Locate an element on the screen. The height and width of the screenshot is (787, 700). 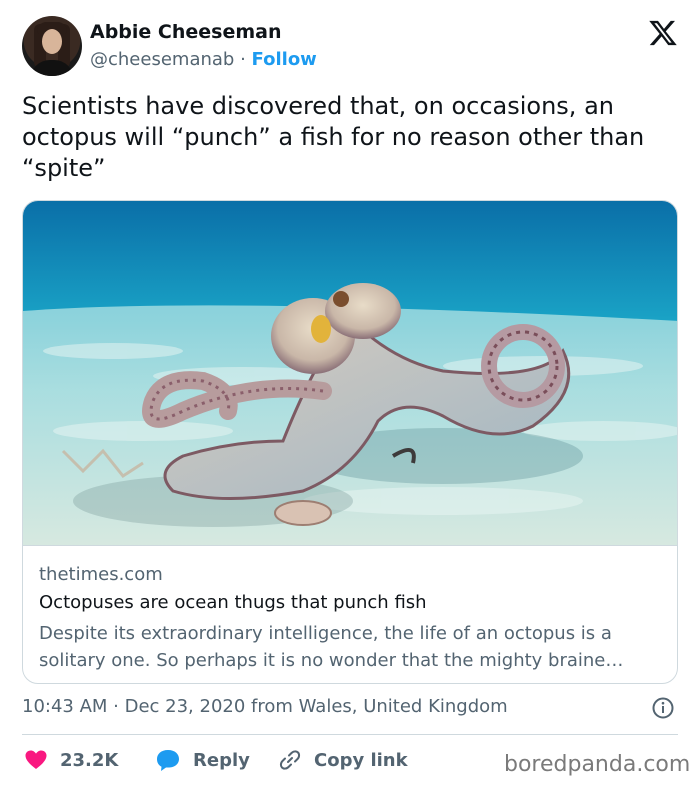
copy-link-label: Copy link is located at coordinates (361, 760).